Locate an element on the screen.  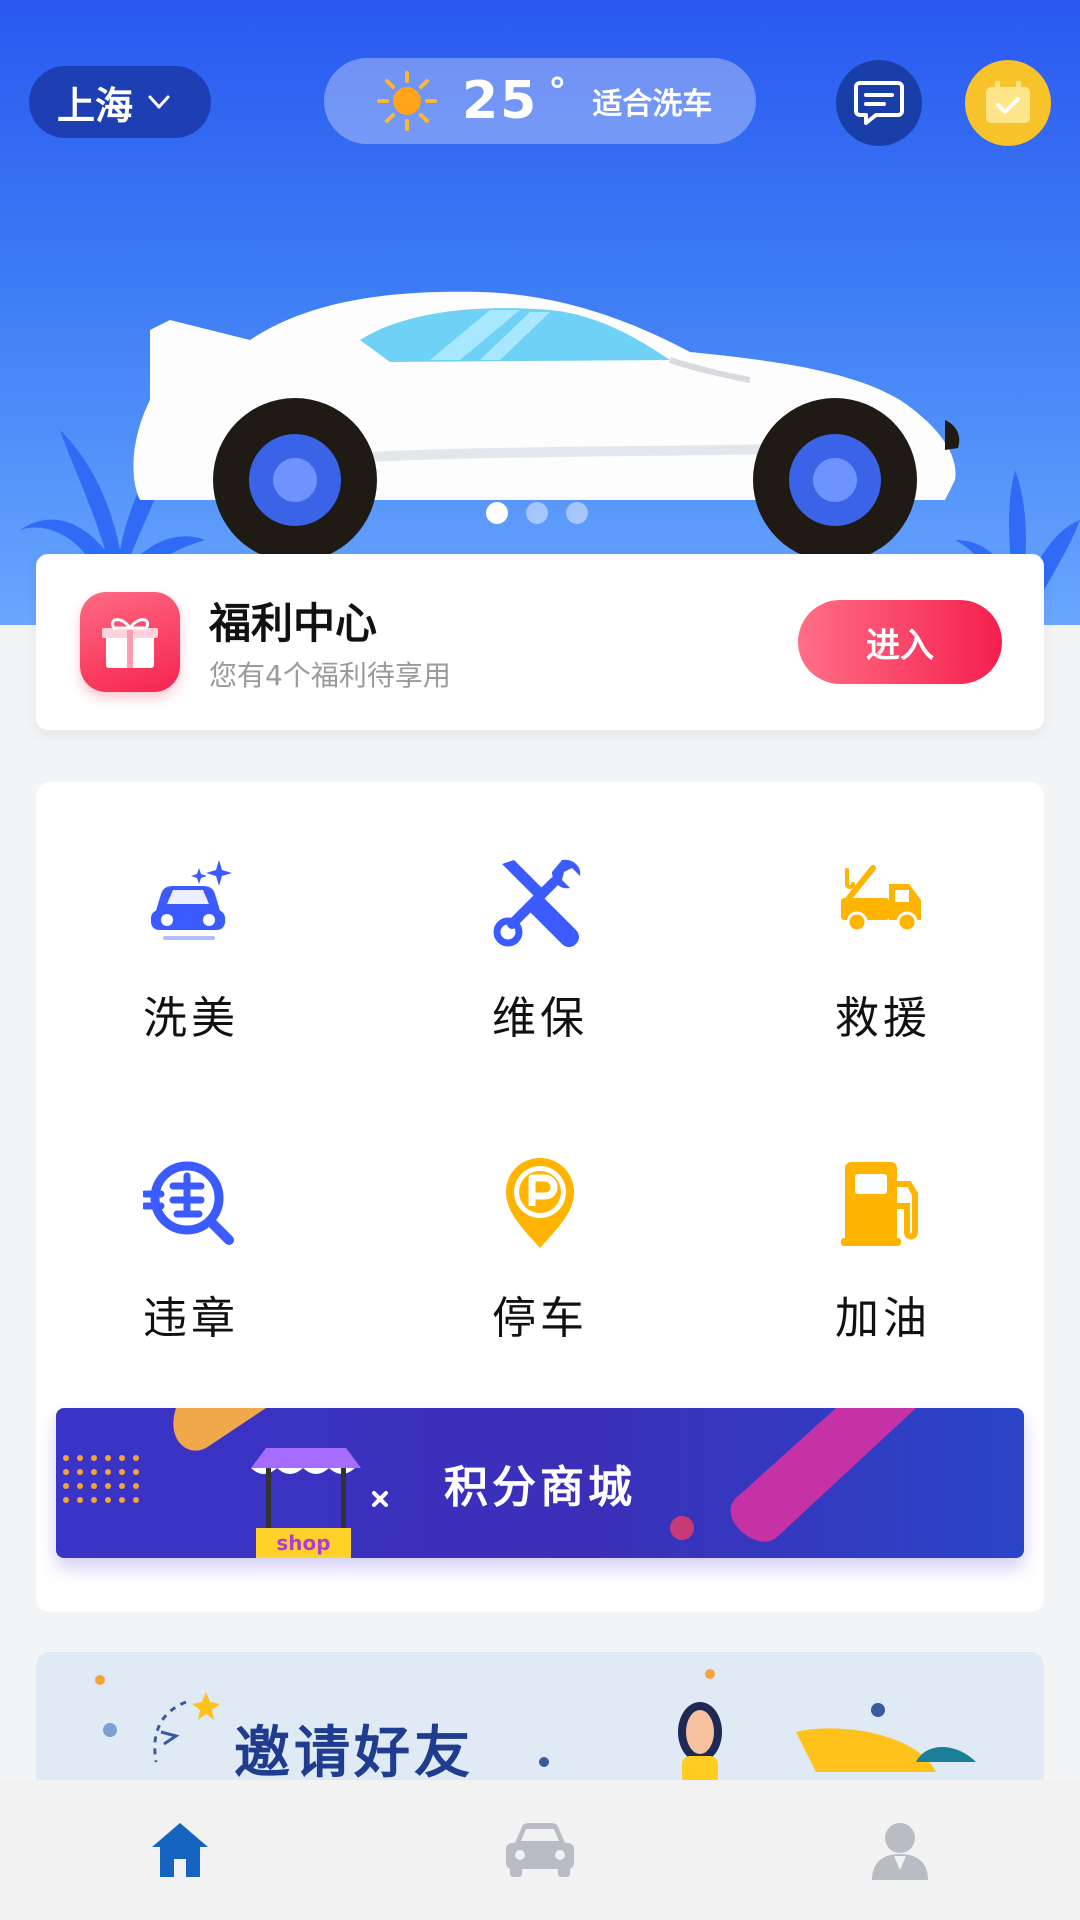
carousel-indicator is located at coordinates (537, 513).